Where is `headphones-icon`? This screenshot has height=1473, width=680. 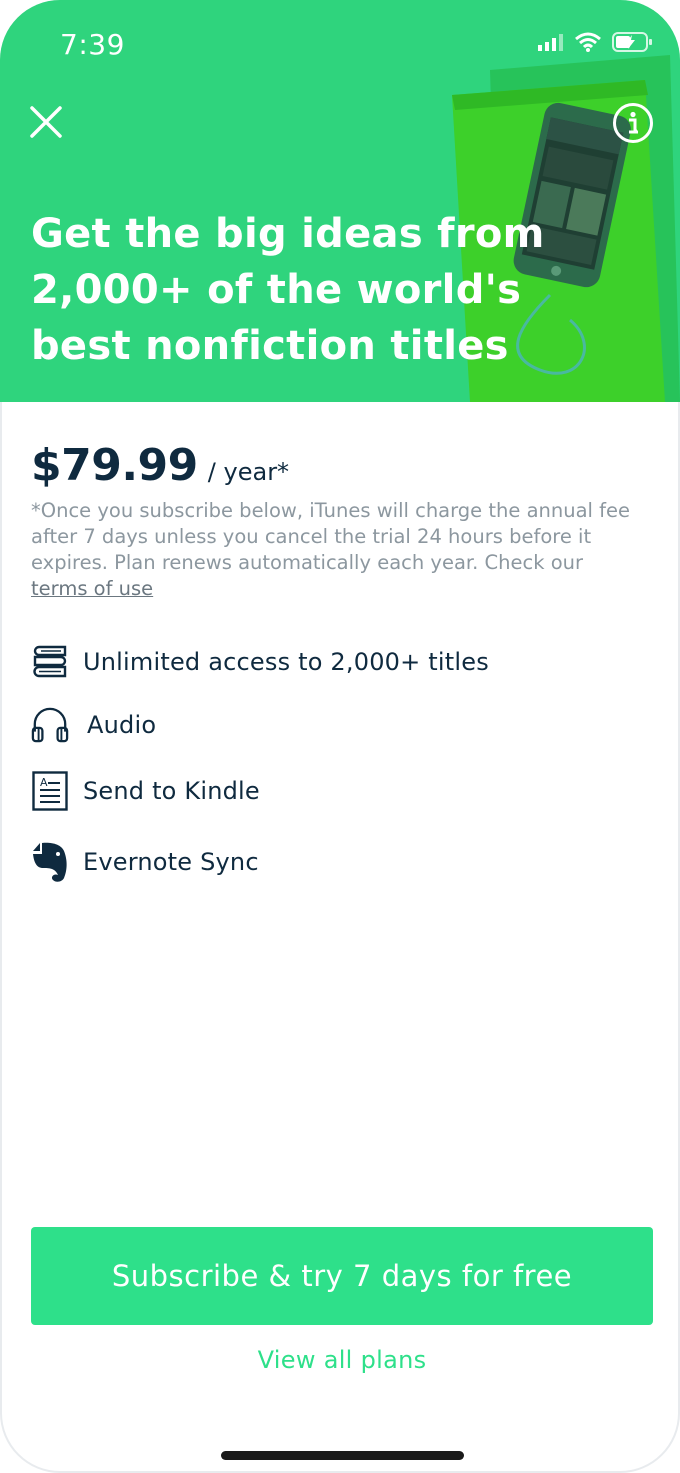 headphones-icon is located at coordinates (50, 725).